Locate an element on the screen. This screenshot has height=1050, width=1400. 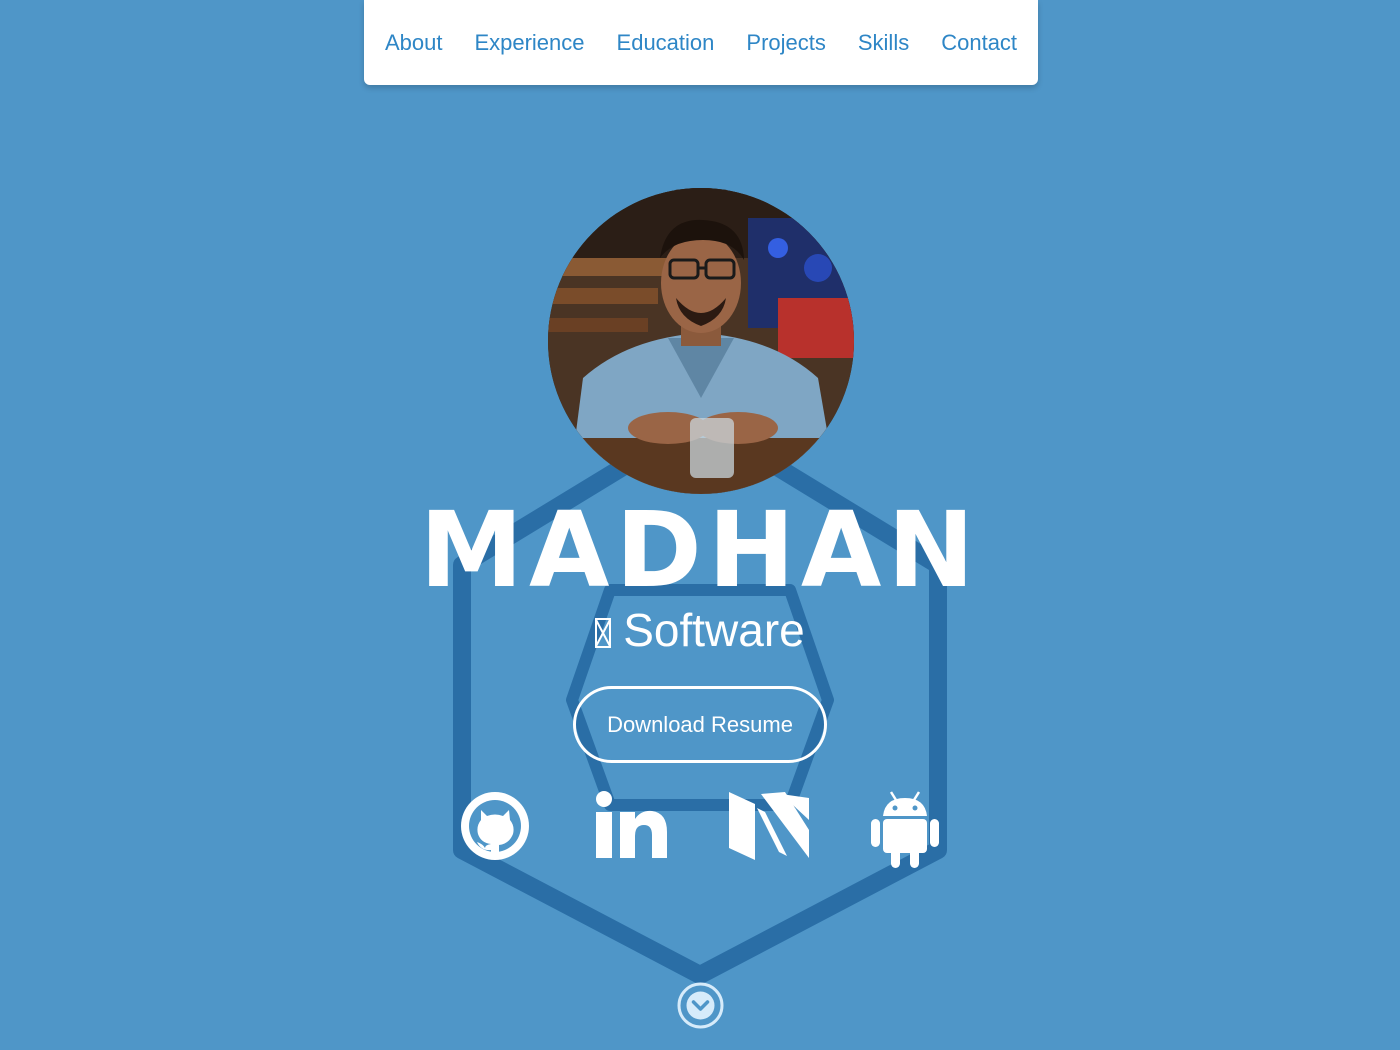
chevron-down-icon is located at coordinates (700, 1005).